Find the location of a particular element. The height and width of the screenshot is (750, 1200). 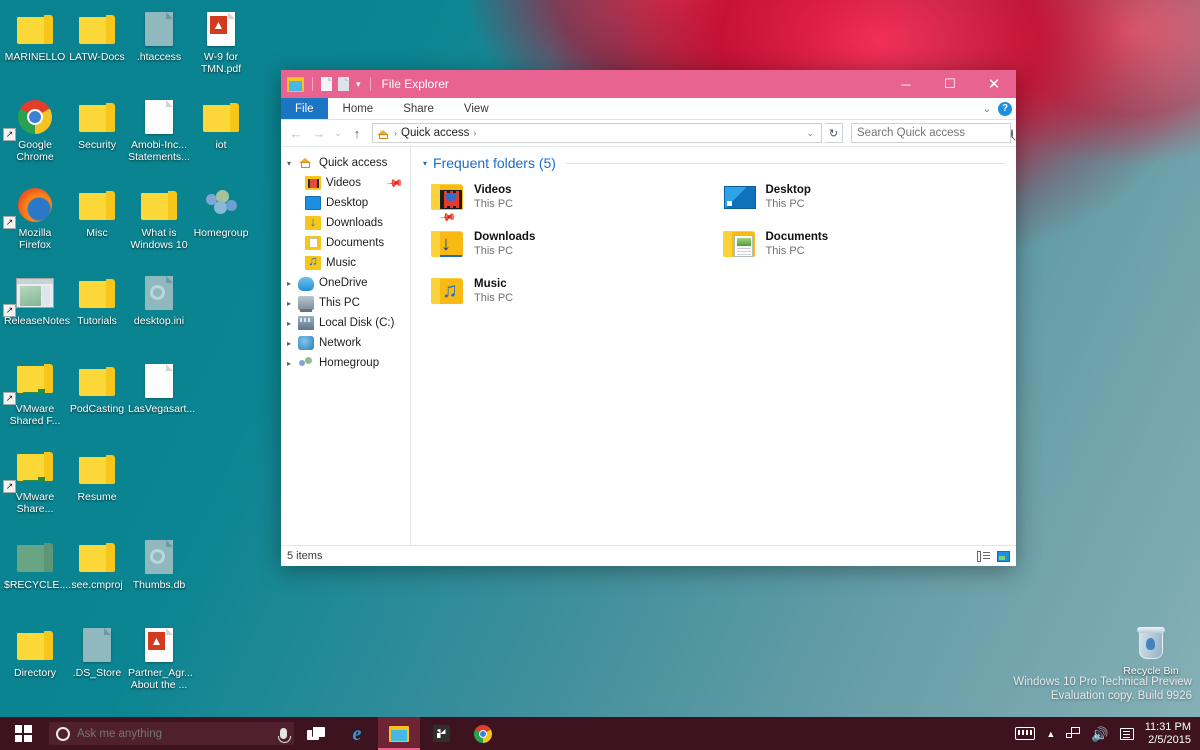

nav-item-this-pc: ▸ This PC is located at coordinates (345, 303).